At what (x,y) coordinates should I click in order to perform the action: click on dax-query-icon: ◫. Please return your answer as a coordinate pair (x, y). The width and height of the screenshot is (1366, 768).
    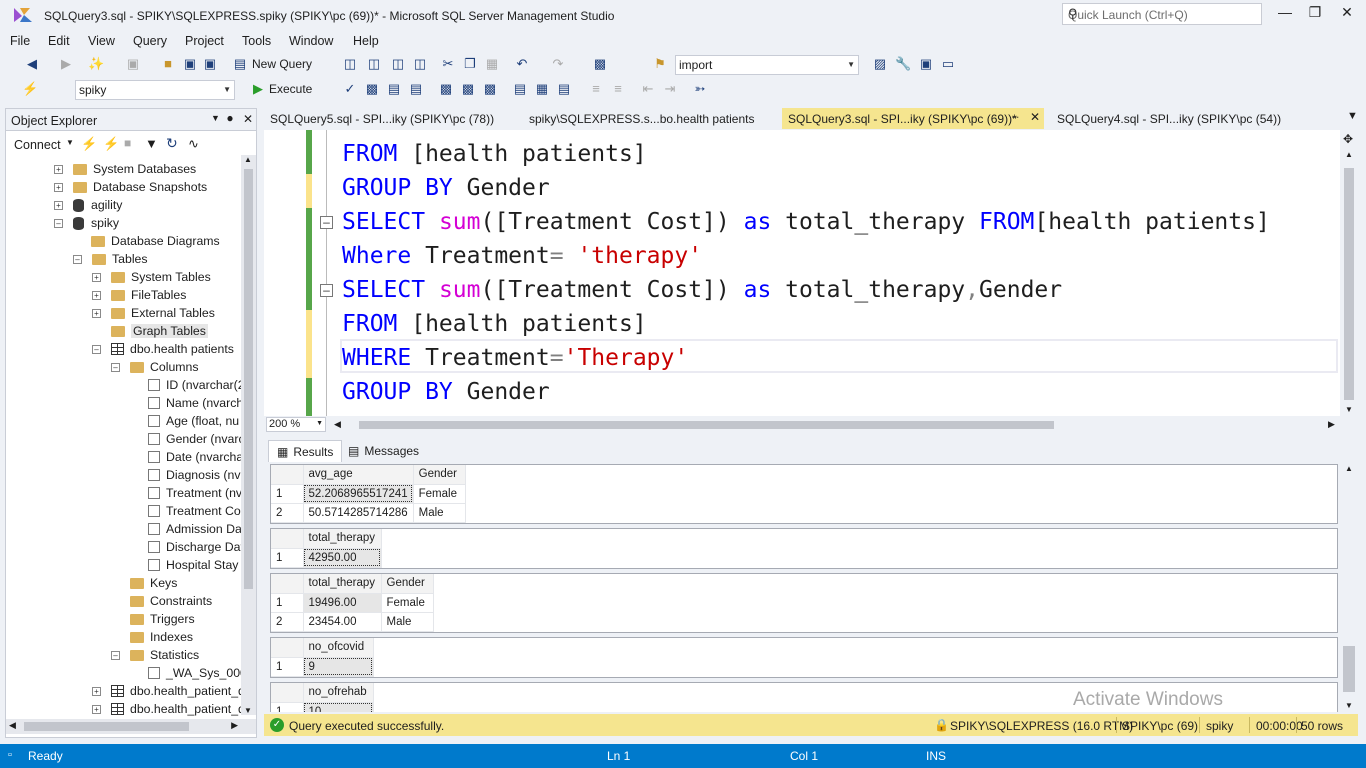
    Looking at the image, I should click on (420, 64).